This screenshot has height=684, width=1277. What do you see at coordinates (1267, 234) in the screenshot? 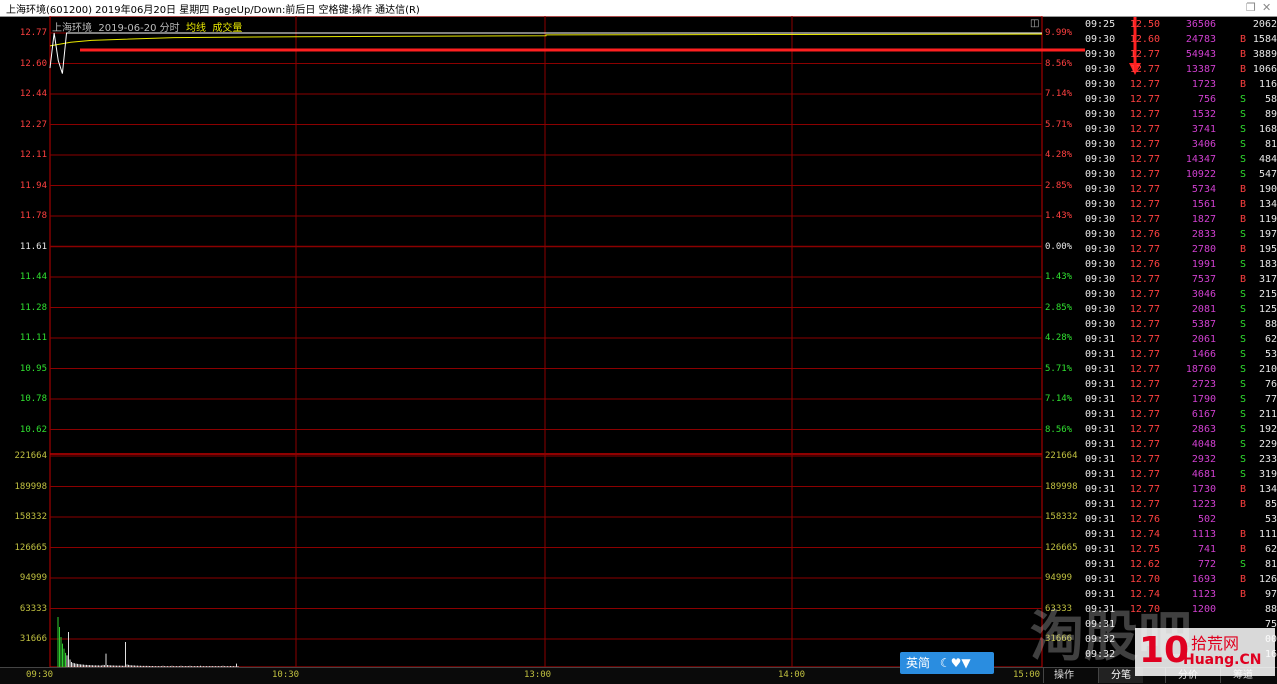
I see `tick-count: 197` at bounding box center [1267, 234].